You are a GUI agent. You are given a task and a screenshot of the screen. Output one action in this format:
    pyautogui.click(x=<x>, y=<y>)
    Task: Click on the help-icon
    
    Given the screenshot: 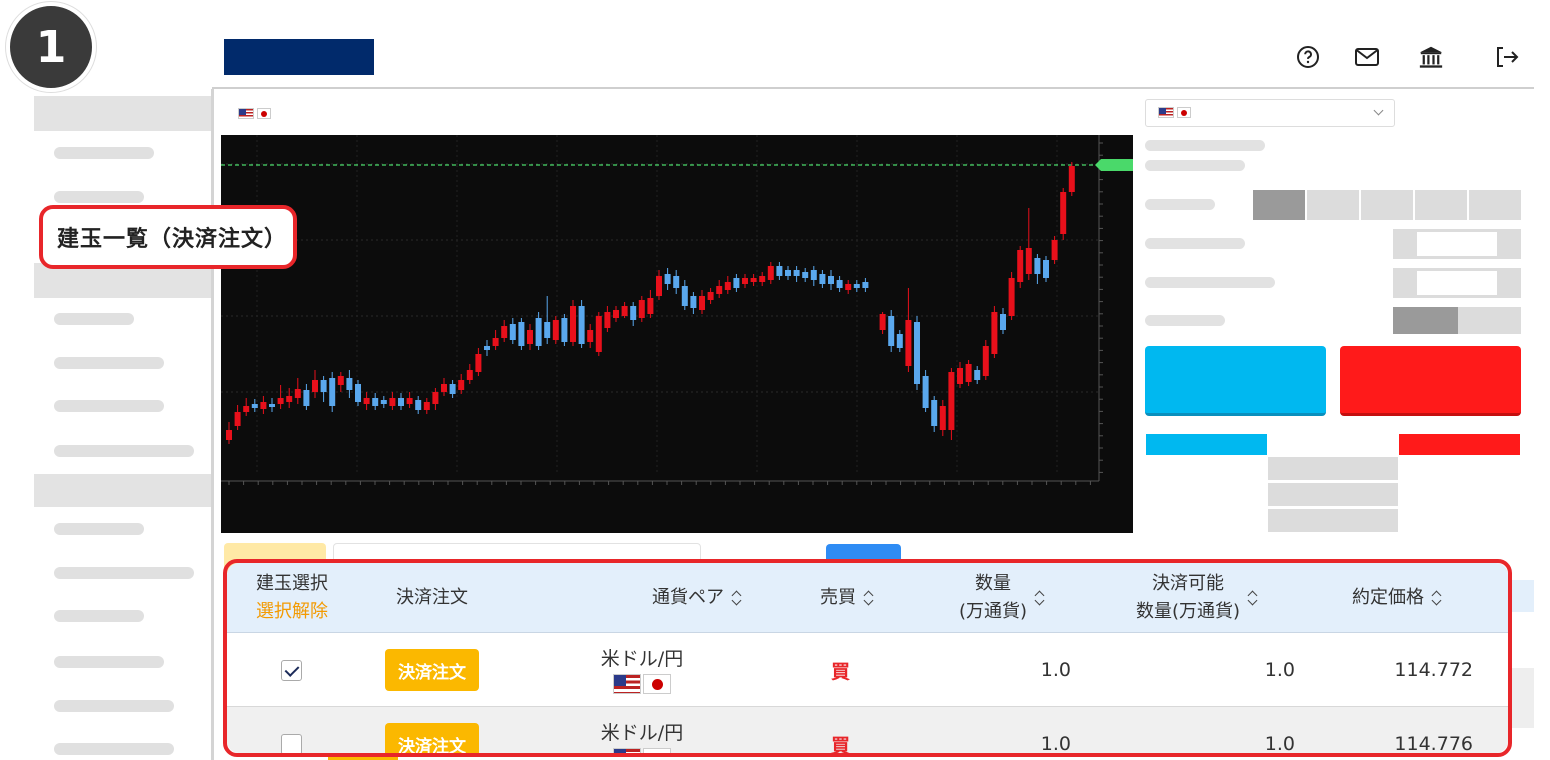 What is the action you would take?
    pyautogui.click(x=1308, y=57)
    